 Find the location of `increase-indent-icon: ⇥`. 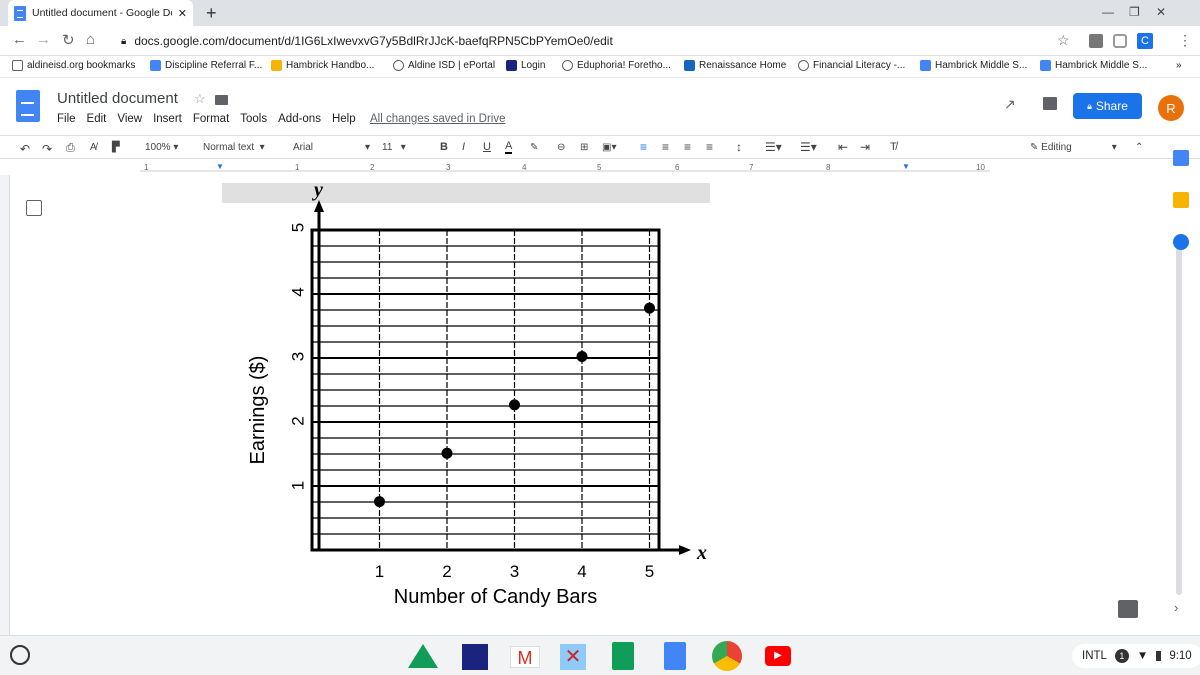

increase-indent-icon: ⇥ is located at coordinates (865, 147).